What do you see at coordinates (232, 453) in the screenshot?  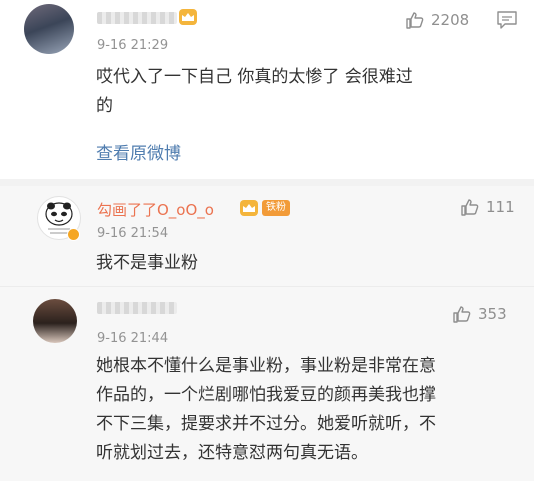 I see `comment-text-line: 听就划过去，还特意怼两句真无语。` at bounding box center [232, 453].